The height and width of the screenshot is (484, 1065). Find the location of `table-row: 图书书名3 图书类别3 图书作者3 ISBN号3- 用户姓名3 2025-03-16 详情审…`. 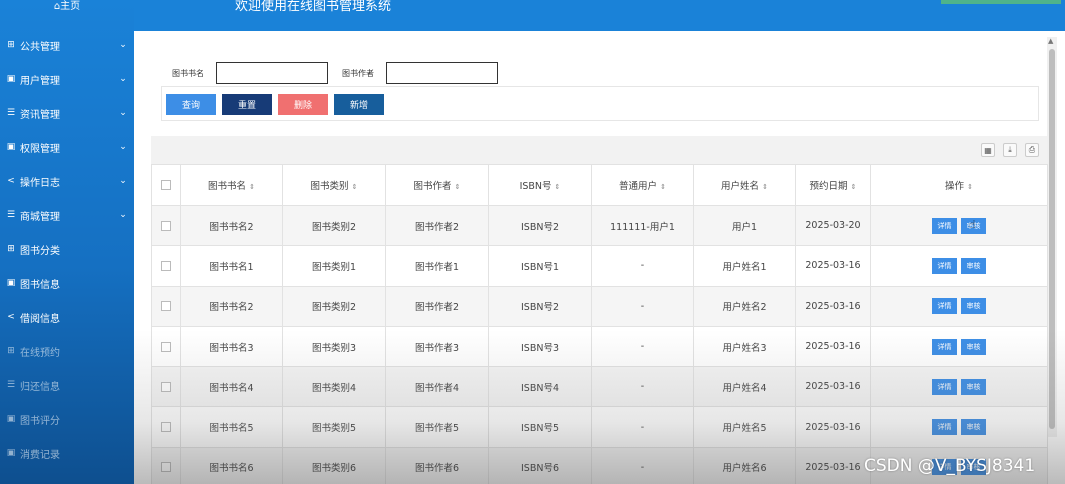

table-row: 图书书名3 图书类别3 图书作者3 ISBN号3- 用户姓名3 2025-03-16 详情审… is located at coordinates (599, 346).